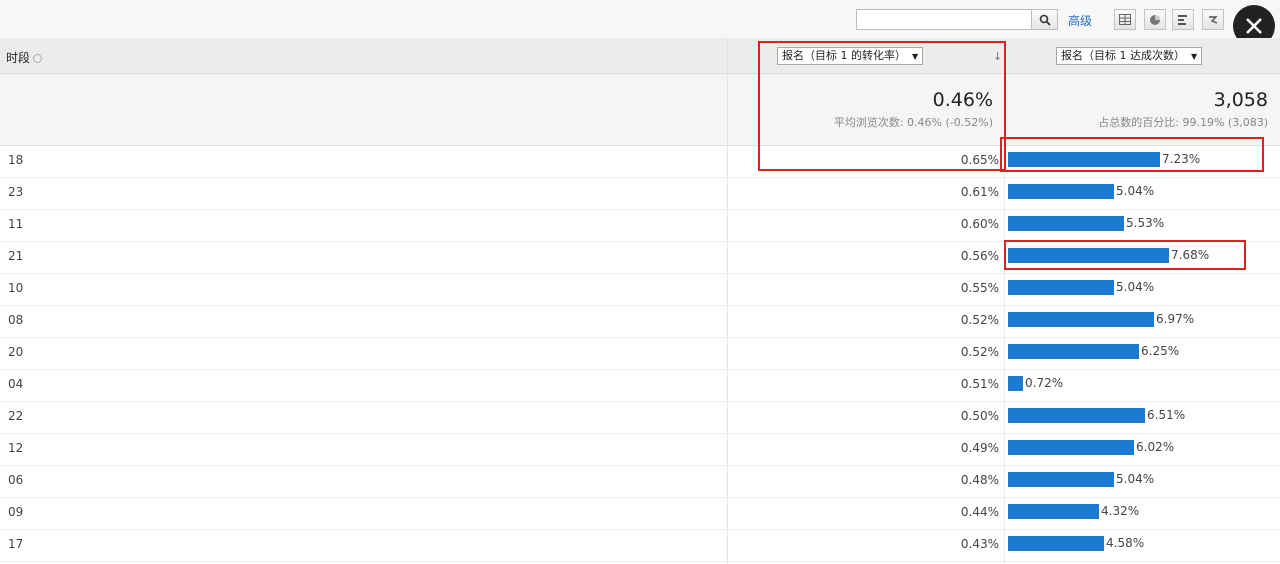 Image resolution: width=1280 pixels, height=564 pixels. I want to click on dimension-header-label: 时段, so click(18, 58).